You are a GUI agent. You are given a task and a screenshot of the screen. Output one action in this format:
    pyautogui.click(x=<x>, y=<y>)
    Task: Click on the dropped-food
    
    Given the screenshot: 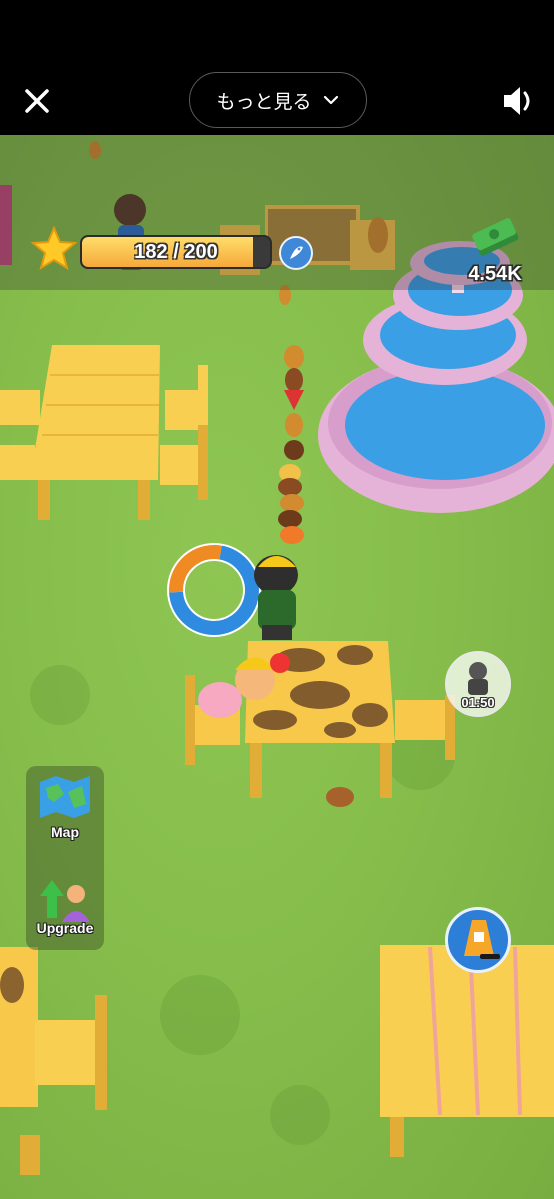 What is the action you would take?
    pyautogui.click(x=340, y=797)
    